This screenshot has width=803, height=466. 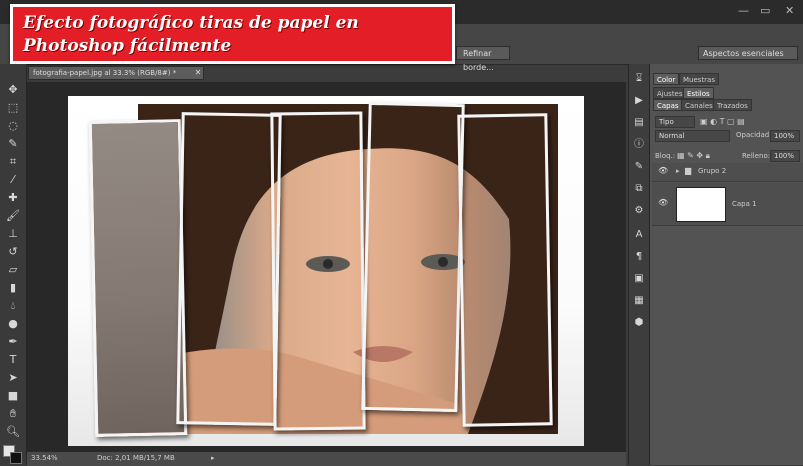 I want to click on character-icon: A, so click(x=639, y=235).